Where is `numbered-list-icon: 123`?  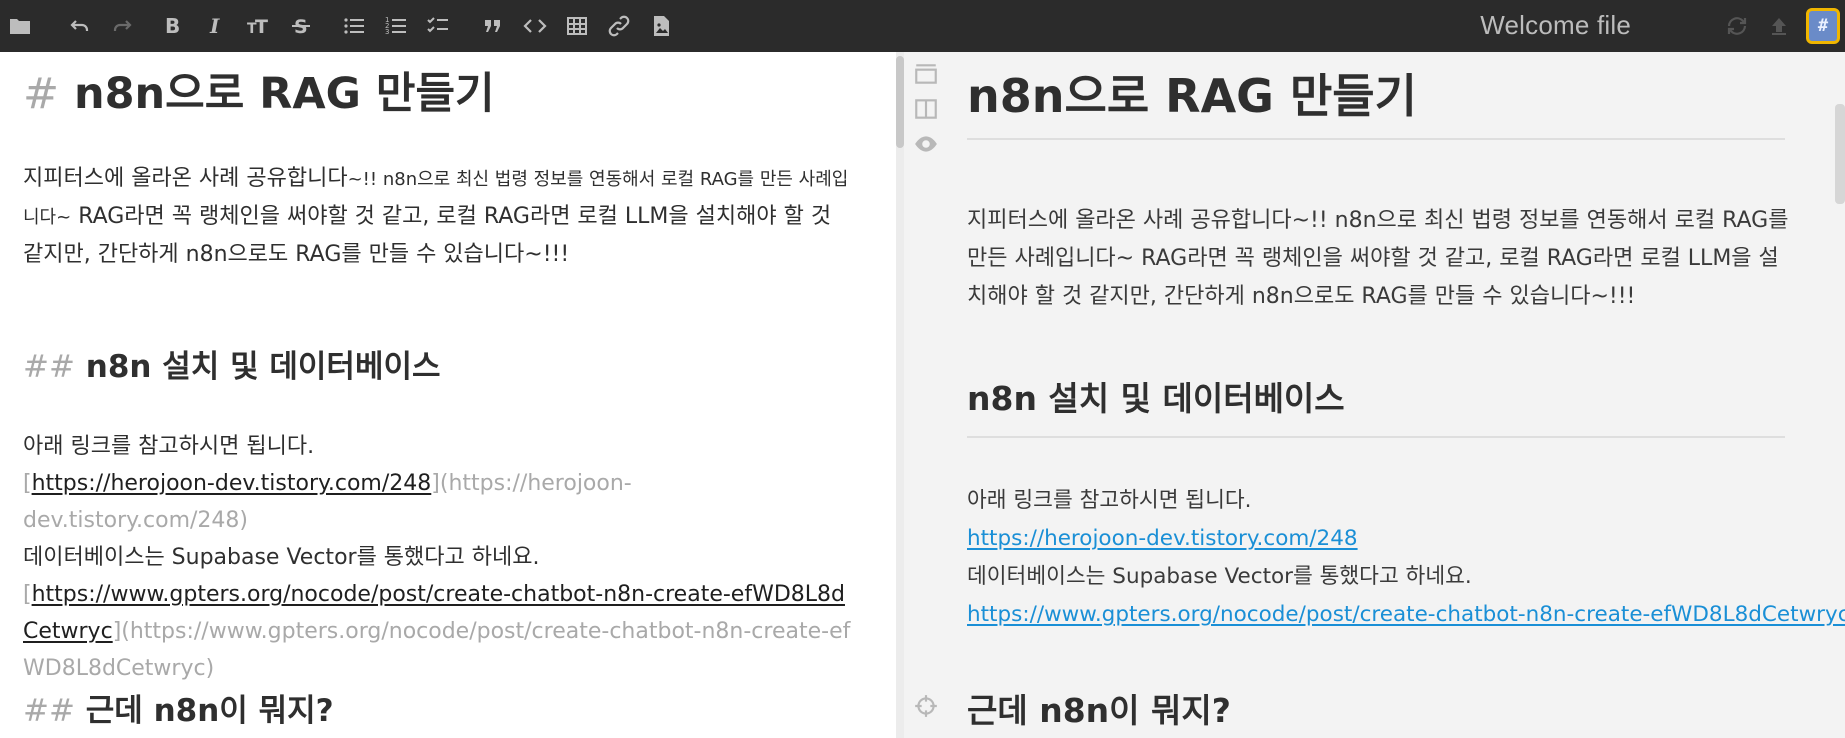
numbered-list-icon: 123 is located at coordinates (396, 26).